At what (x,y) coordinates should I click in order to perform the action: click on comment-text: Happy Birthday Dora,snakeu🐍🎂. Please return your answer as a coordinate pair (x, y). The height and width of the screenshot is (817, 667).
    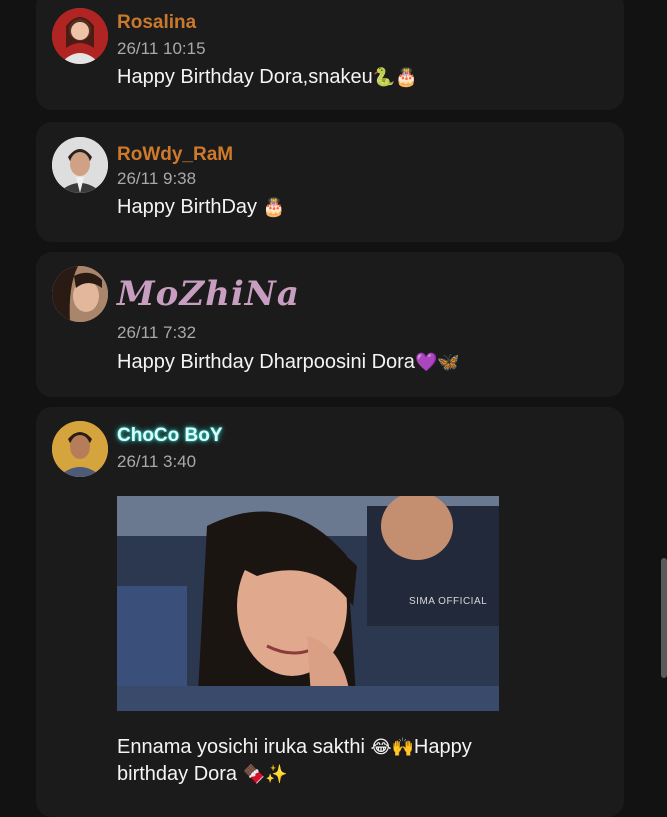
    Looking at the image, I should click on (352, 77).